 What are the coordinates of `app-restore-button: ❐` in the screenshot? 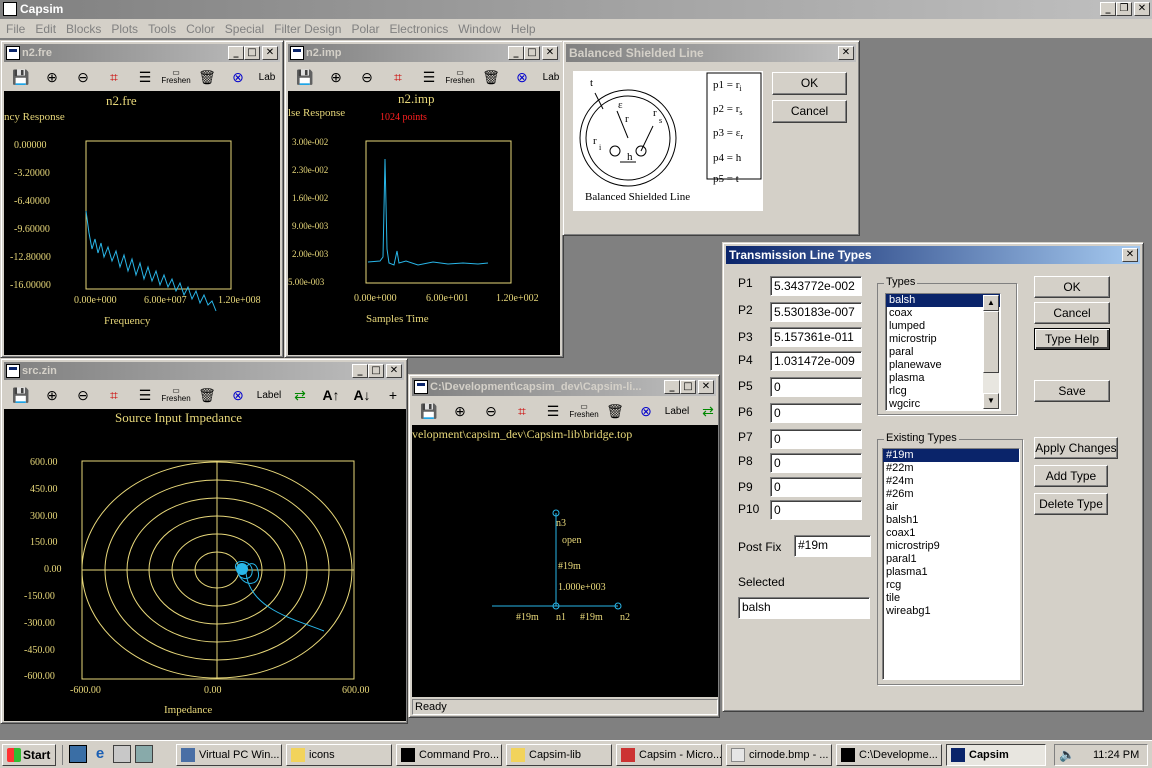 It's located at (1124, 9).